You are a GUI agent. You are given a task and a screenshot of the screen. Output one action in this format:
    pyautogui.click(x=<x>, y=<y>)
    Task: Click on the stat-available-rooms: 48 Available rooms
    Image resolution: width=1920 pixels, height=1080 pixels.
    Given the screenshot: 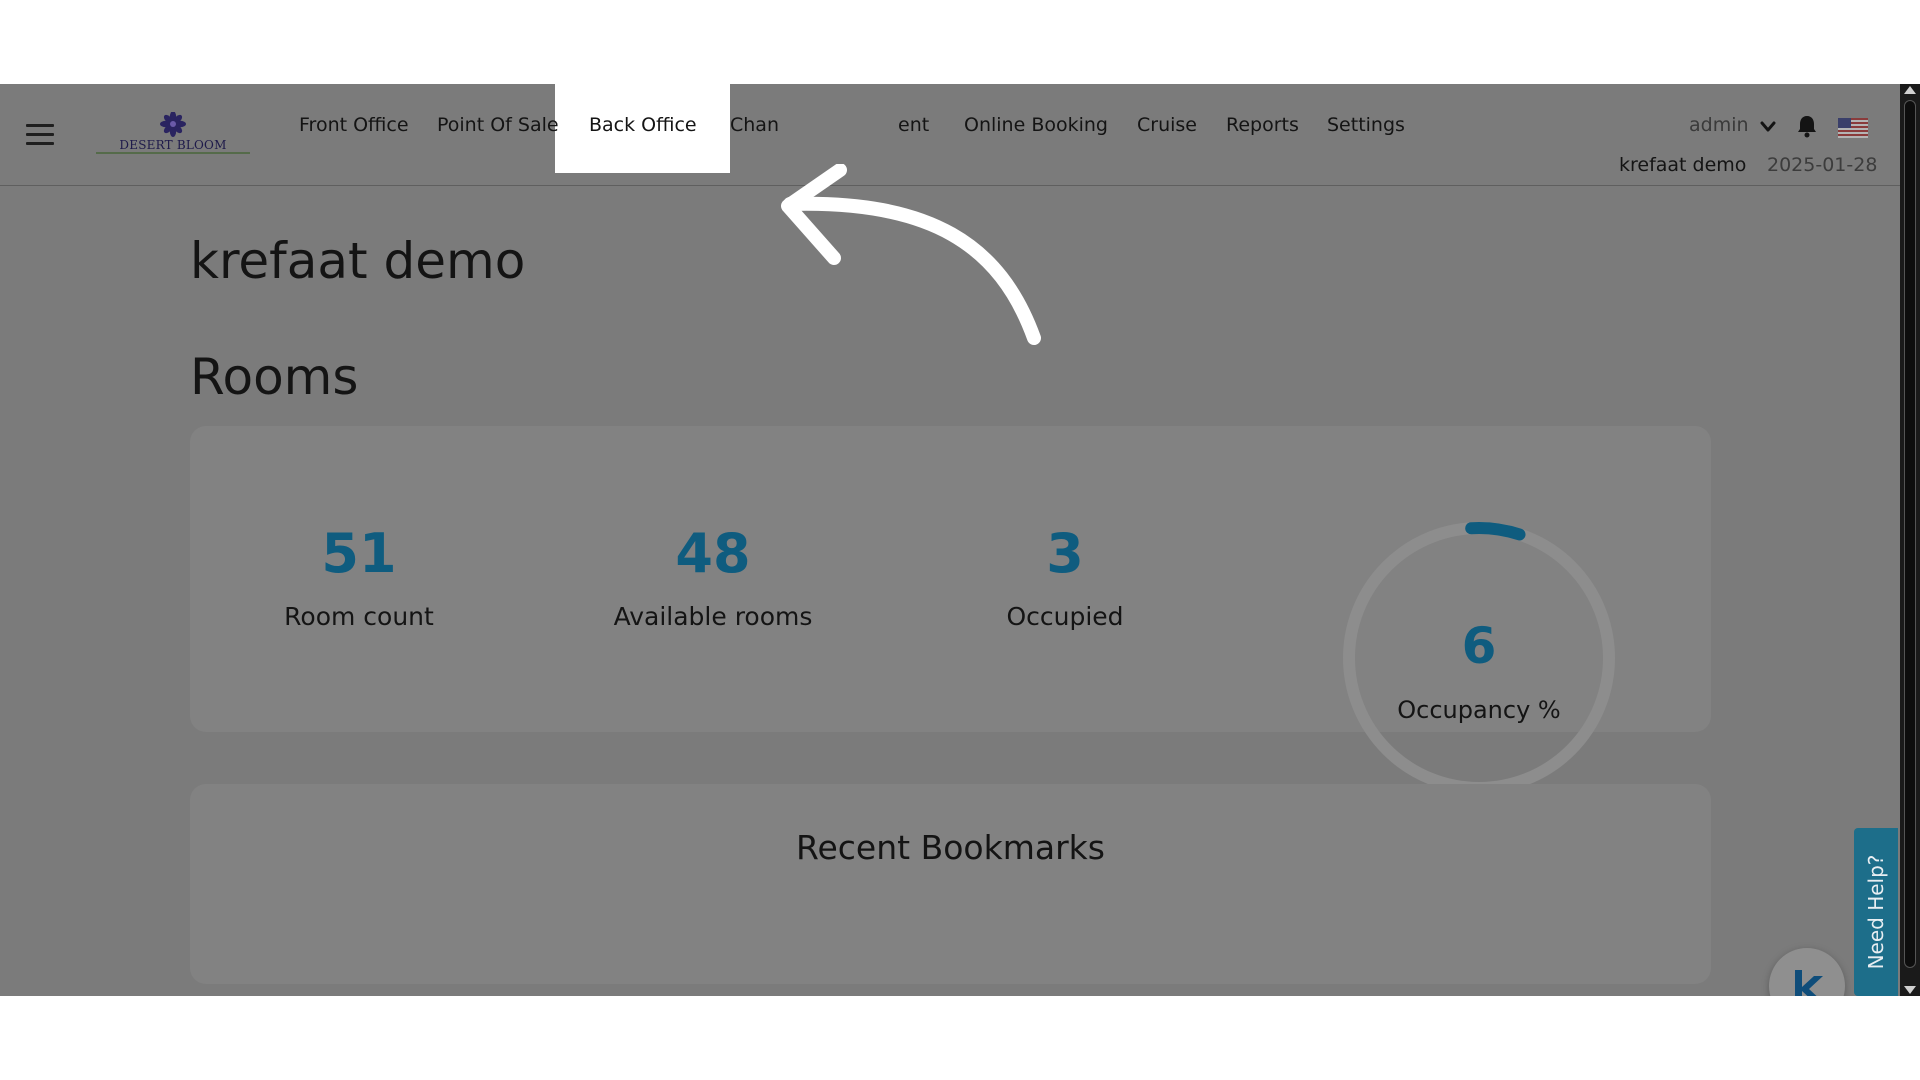 What is the action you would take?
    pyautogui.click(x=713, y=577)
    